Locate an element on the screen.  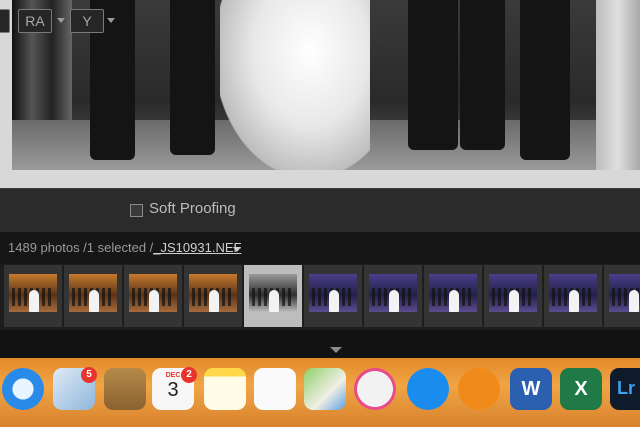
filmstrip-footer is located at coordinates (320, 344).